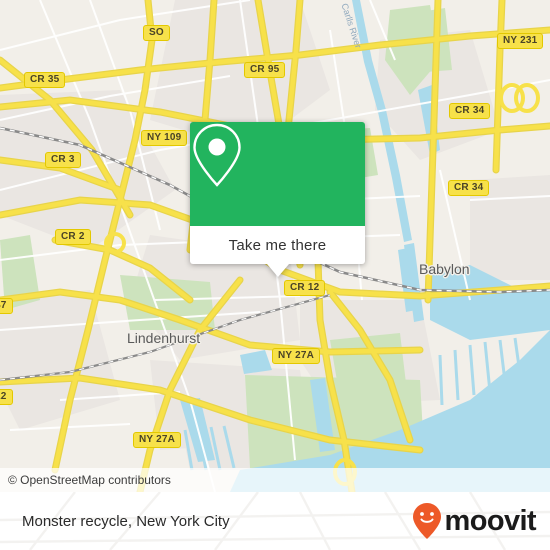 This screenshot has height=550, width=550. Describe the element at coordinates (444, 269) in the screenshot. I see `place-label-babylon: Babylon` at that location.